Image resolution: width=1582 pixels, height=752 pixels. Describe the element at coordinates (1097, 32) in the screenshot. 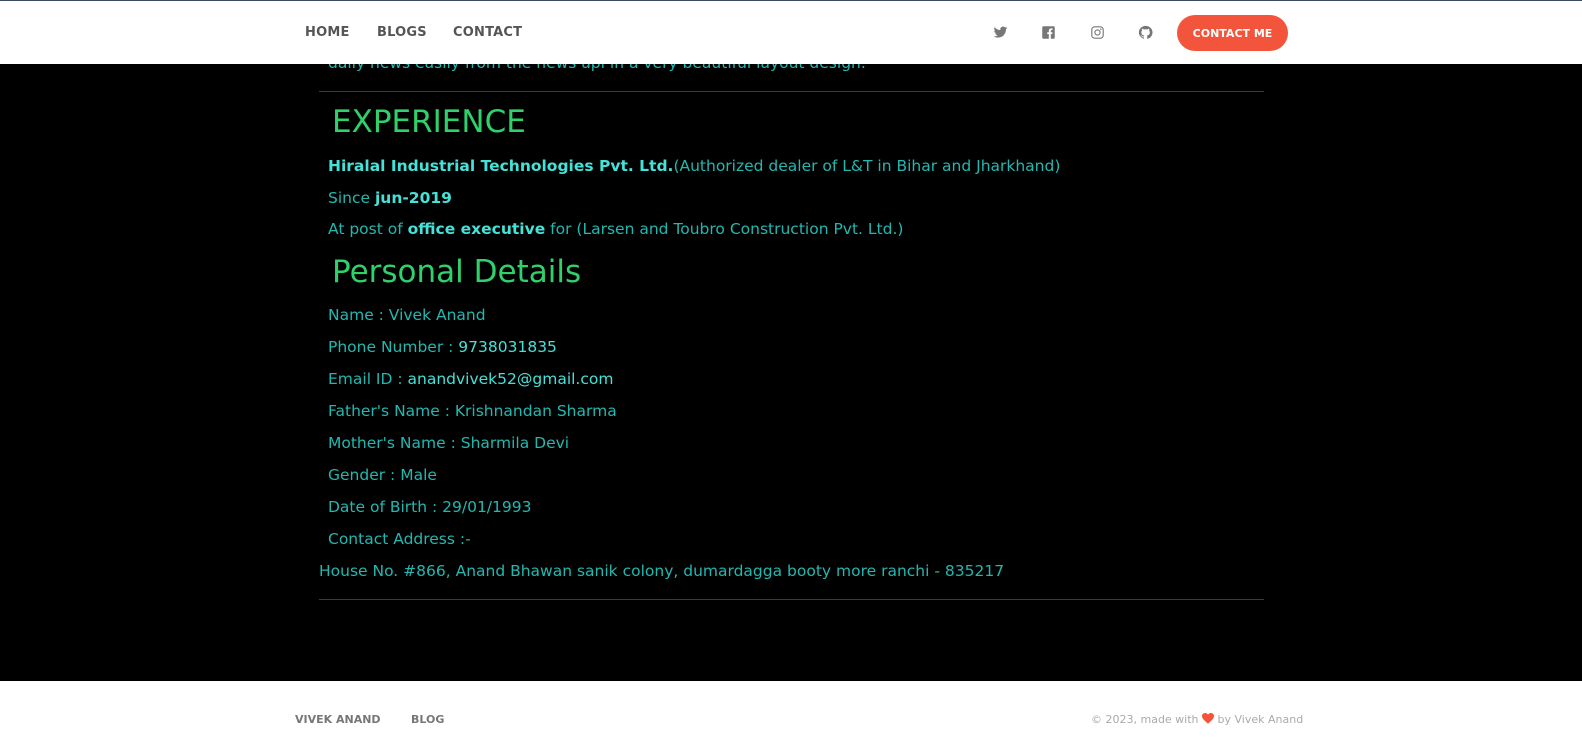

I see `instagram-icon` at that location.